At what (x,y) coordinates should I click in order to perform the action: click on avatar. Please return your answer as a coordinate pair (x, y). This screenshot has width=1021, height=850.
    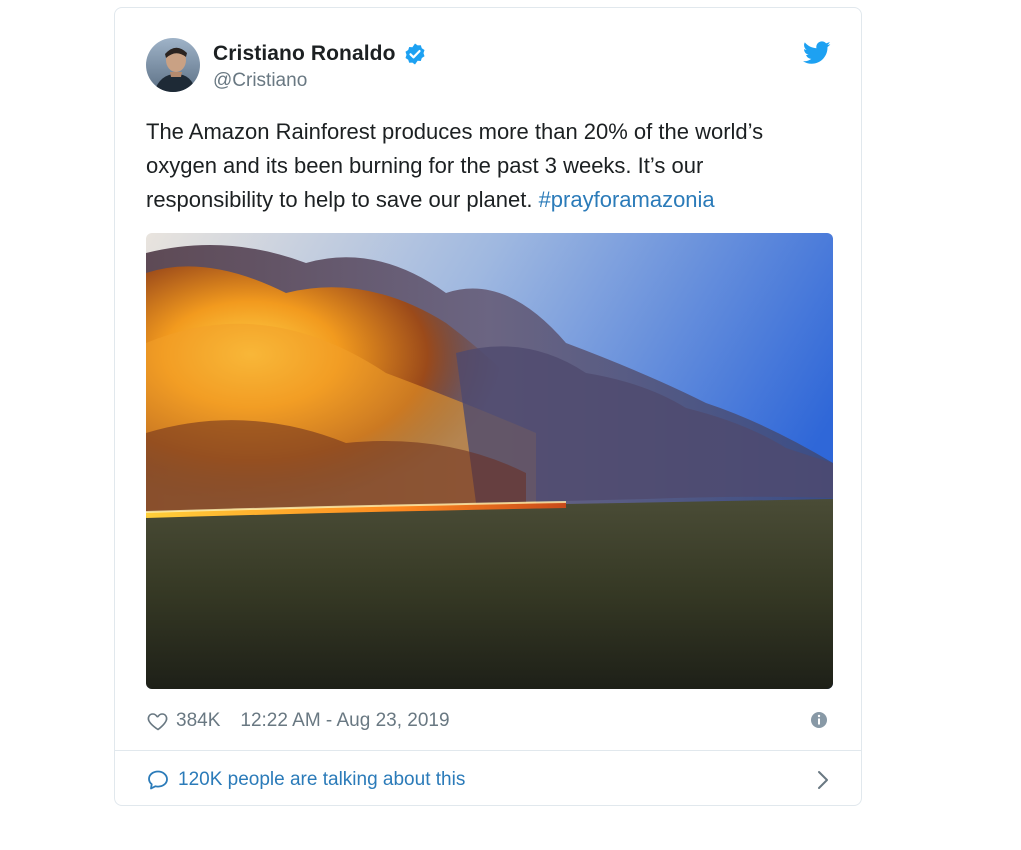
    Looking at the image, I should click on (173, 65).